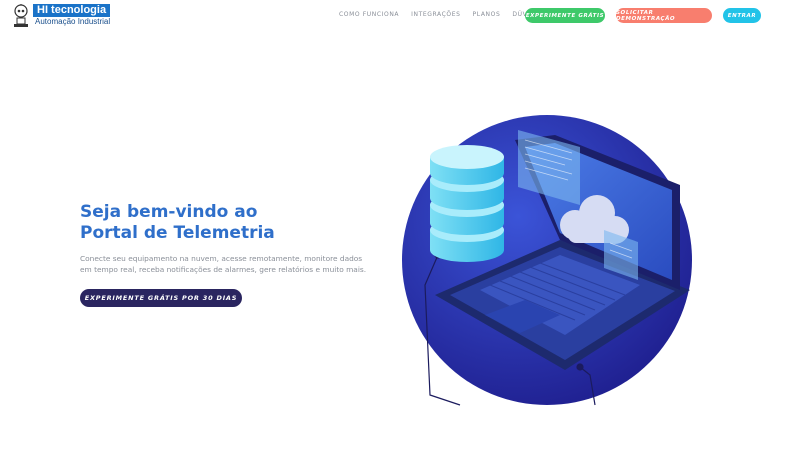 The height and width of the screenshot is (450, 800). I want to click on hero-title-line1: Seja bem-vindo ao, so click(169, 212).